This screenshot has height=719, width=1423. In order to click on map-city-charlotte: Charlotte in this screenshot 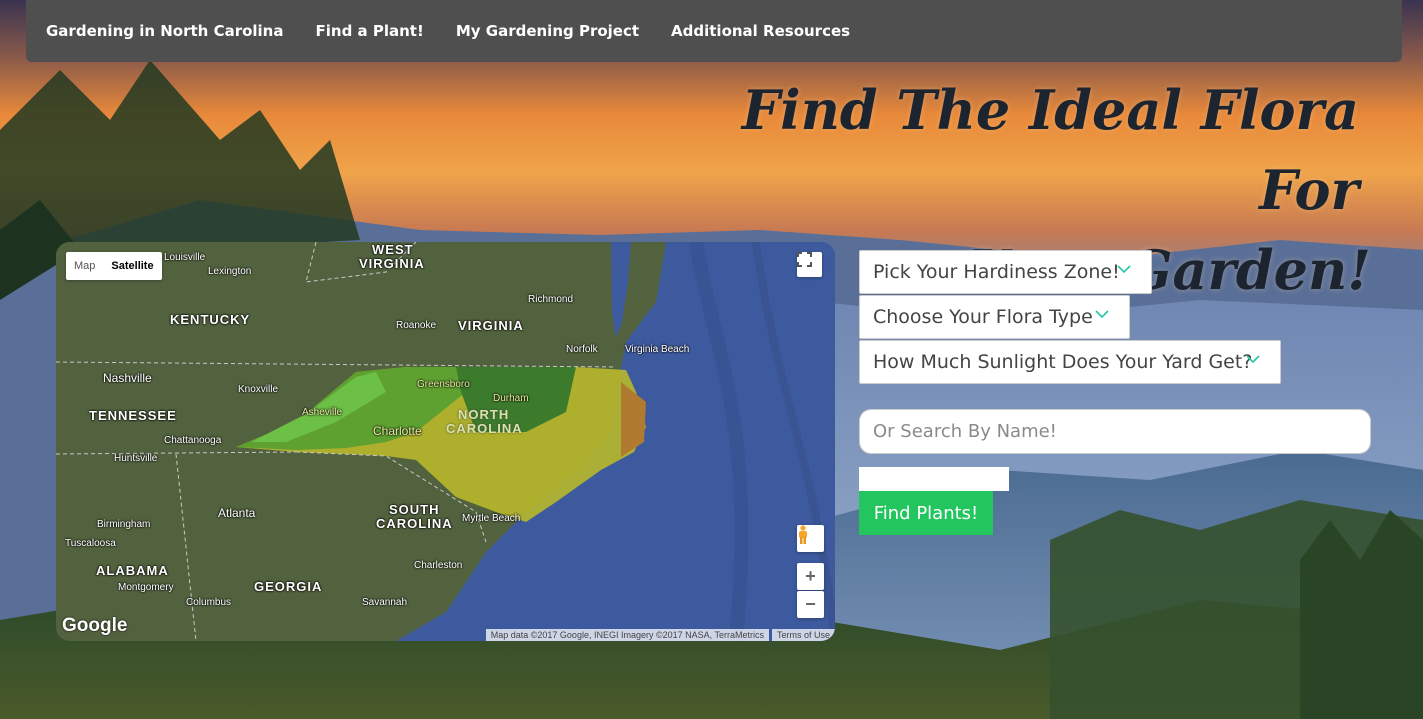, I will do `click(397, 431)`.